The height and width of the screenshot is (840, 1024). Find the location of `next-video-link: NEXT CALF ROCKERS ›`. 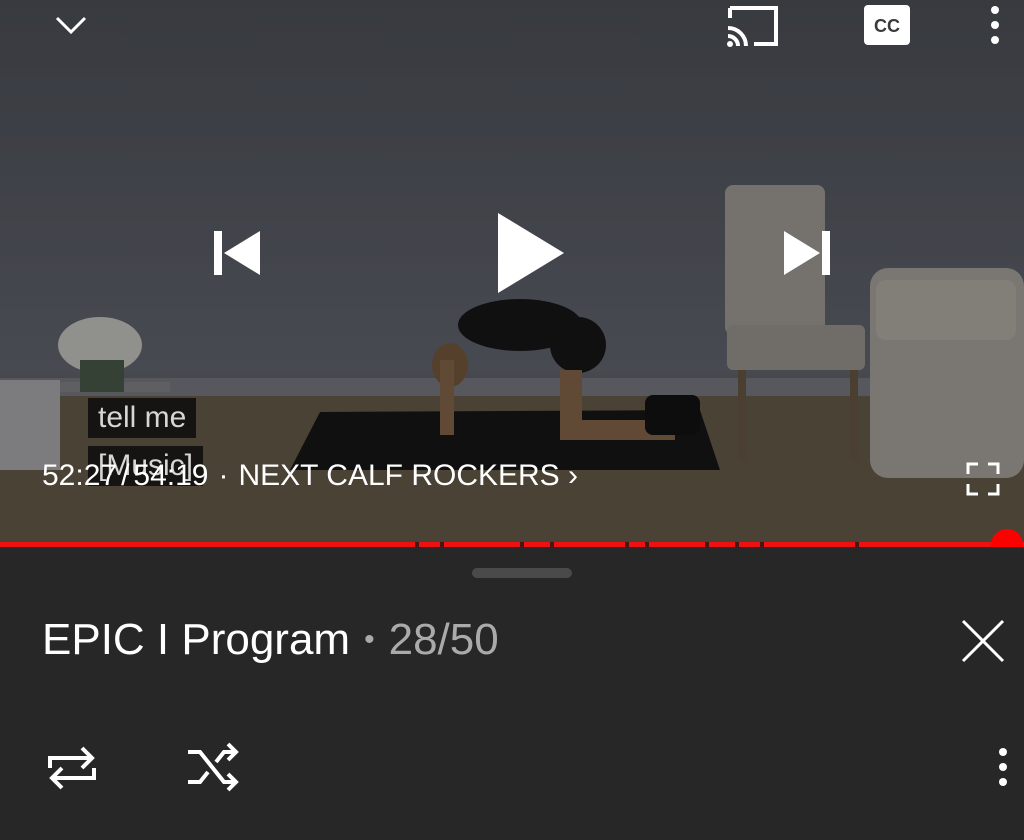

next-video-link: NEXT CALF ROCKERS › is located at coordinates (409, 476).